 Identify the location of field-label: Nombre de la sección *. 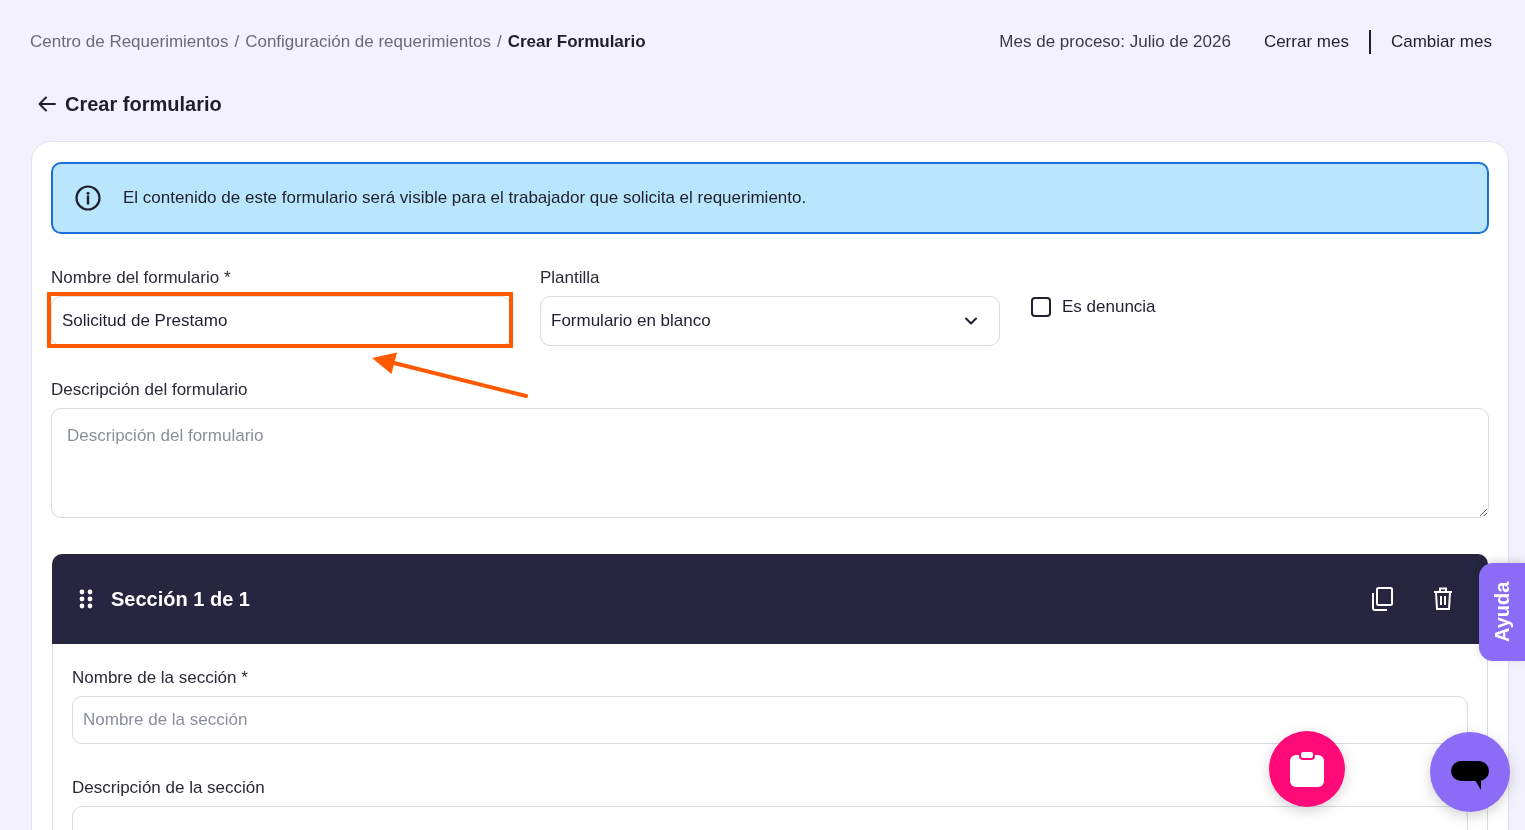
(160, 678).